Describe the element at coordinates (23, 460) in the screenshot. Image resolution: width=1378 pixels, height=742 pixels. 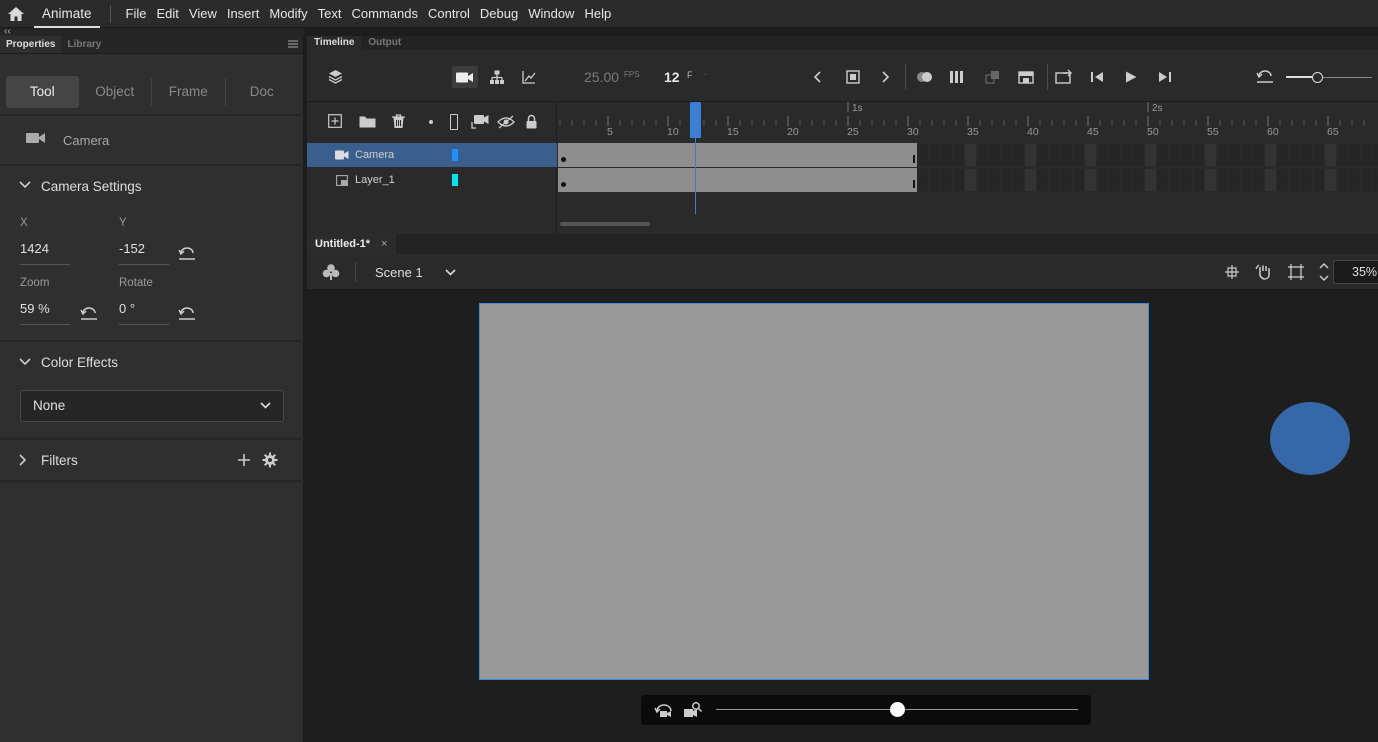
I see `chevron-right-icon` at that location.